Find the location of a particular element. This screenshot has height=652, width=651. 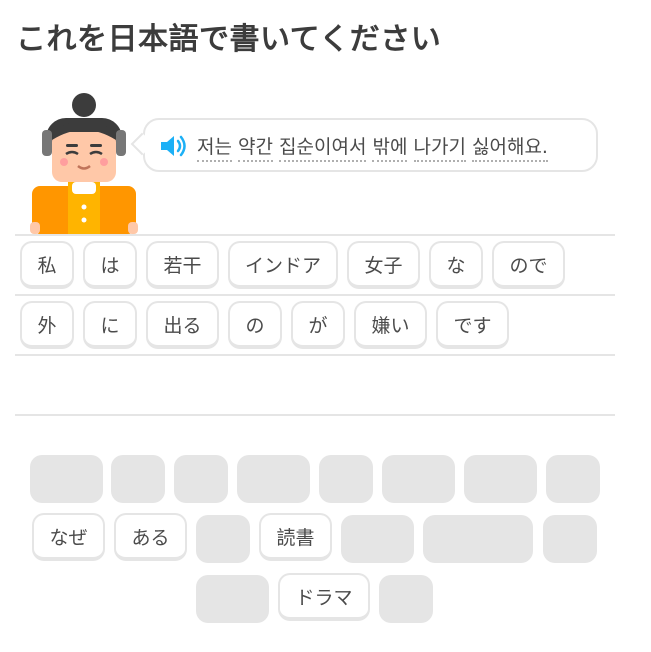

answer-tile: 私 is located at coordinates (47, 265).